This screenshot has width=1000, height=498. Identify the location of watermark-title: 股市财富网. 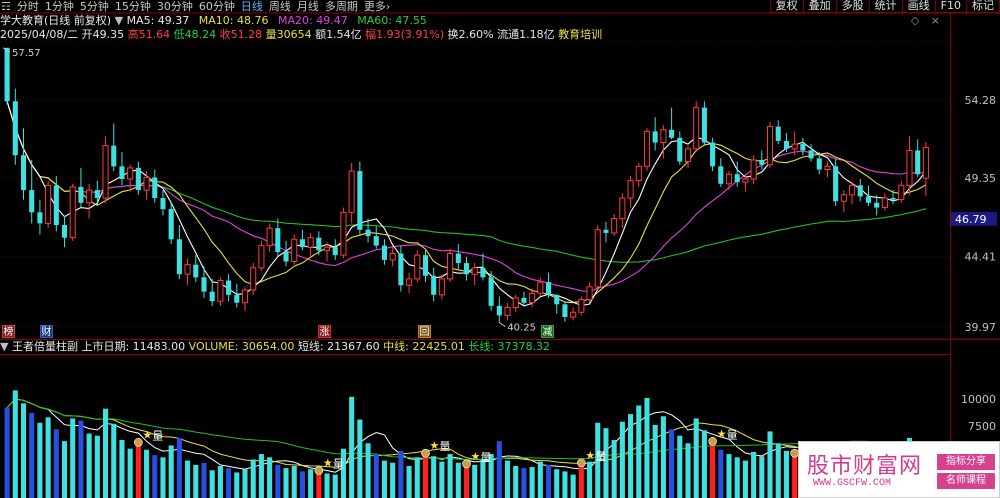
(865, 466).